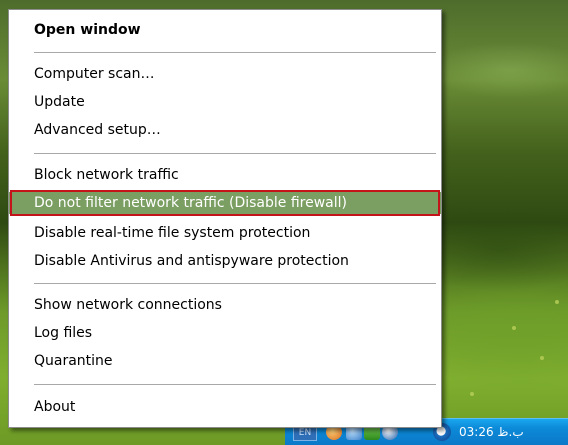  Describe the element at coordinates (225, 30) in the screenshot. I see `menu-item-open-window: Open window` at that location.